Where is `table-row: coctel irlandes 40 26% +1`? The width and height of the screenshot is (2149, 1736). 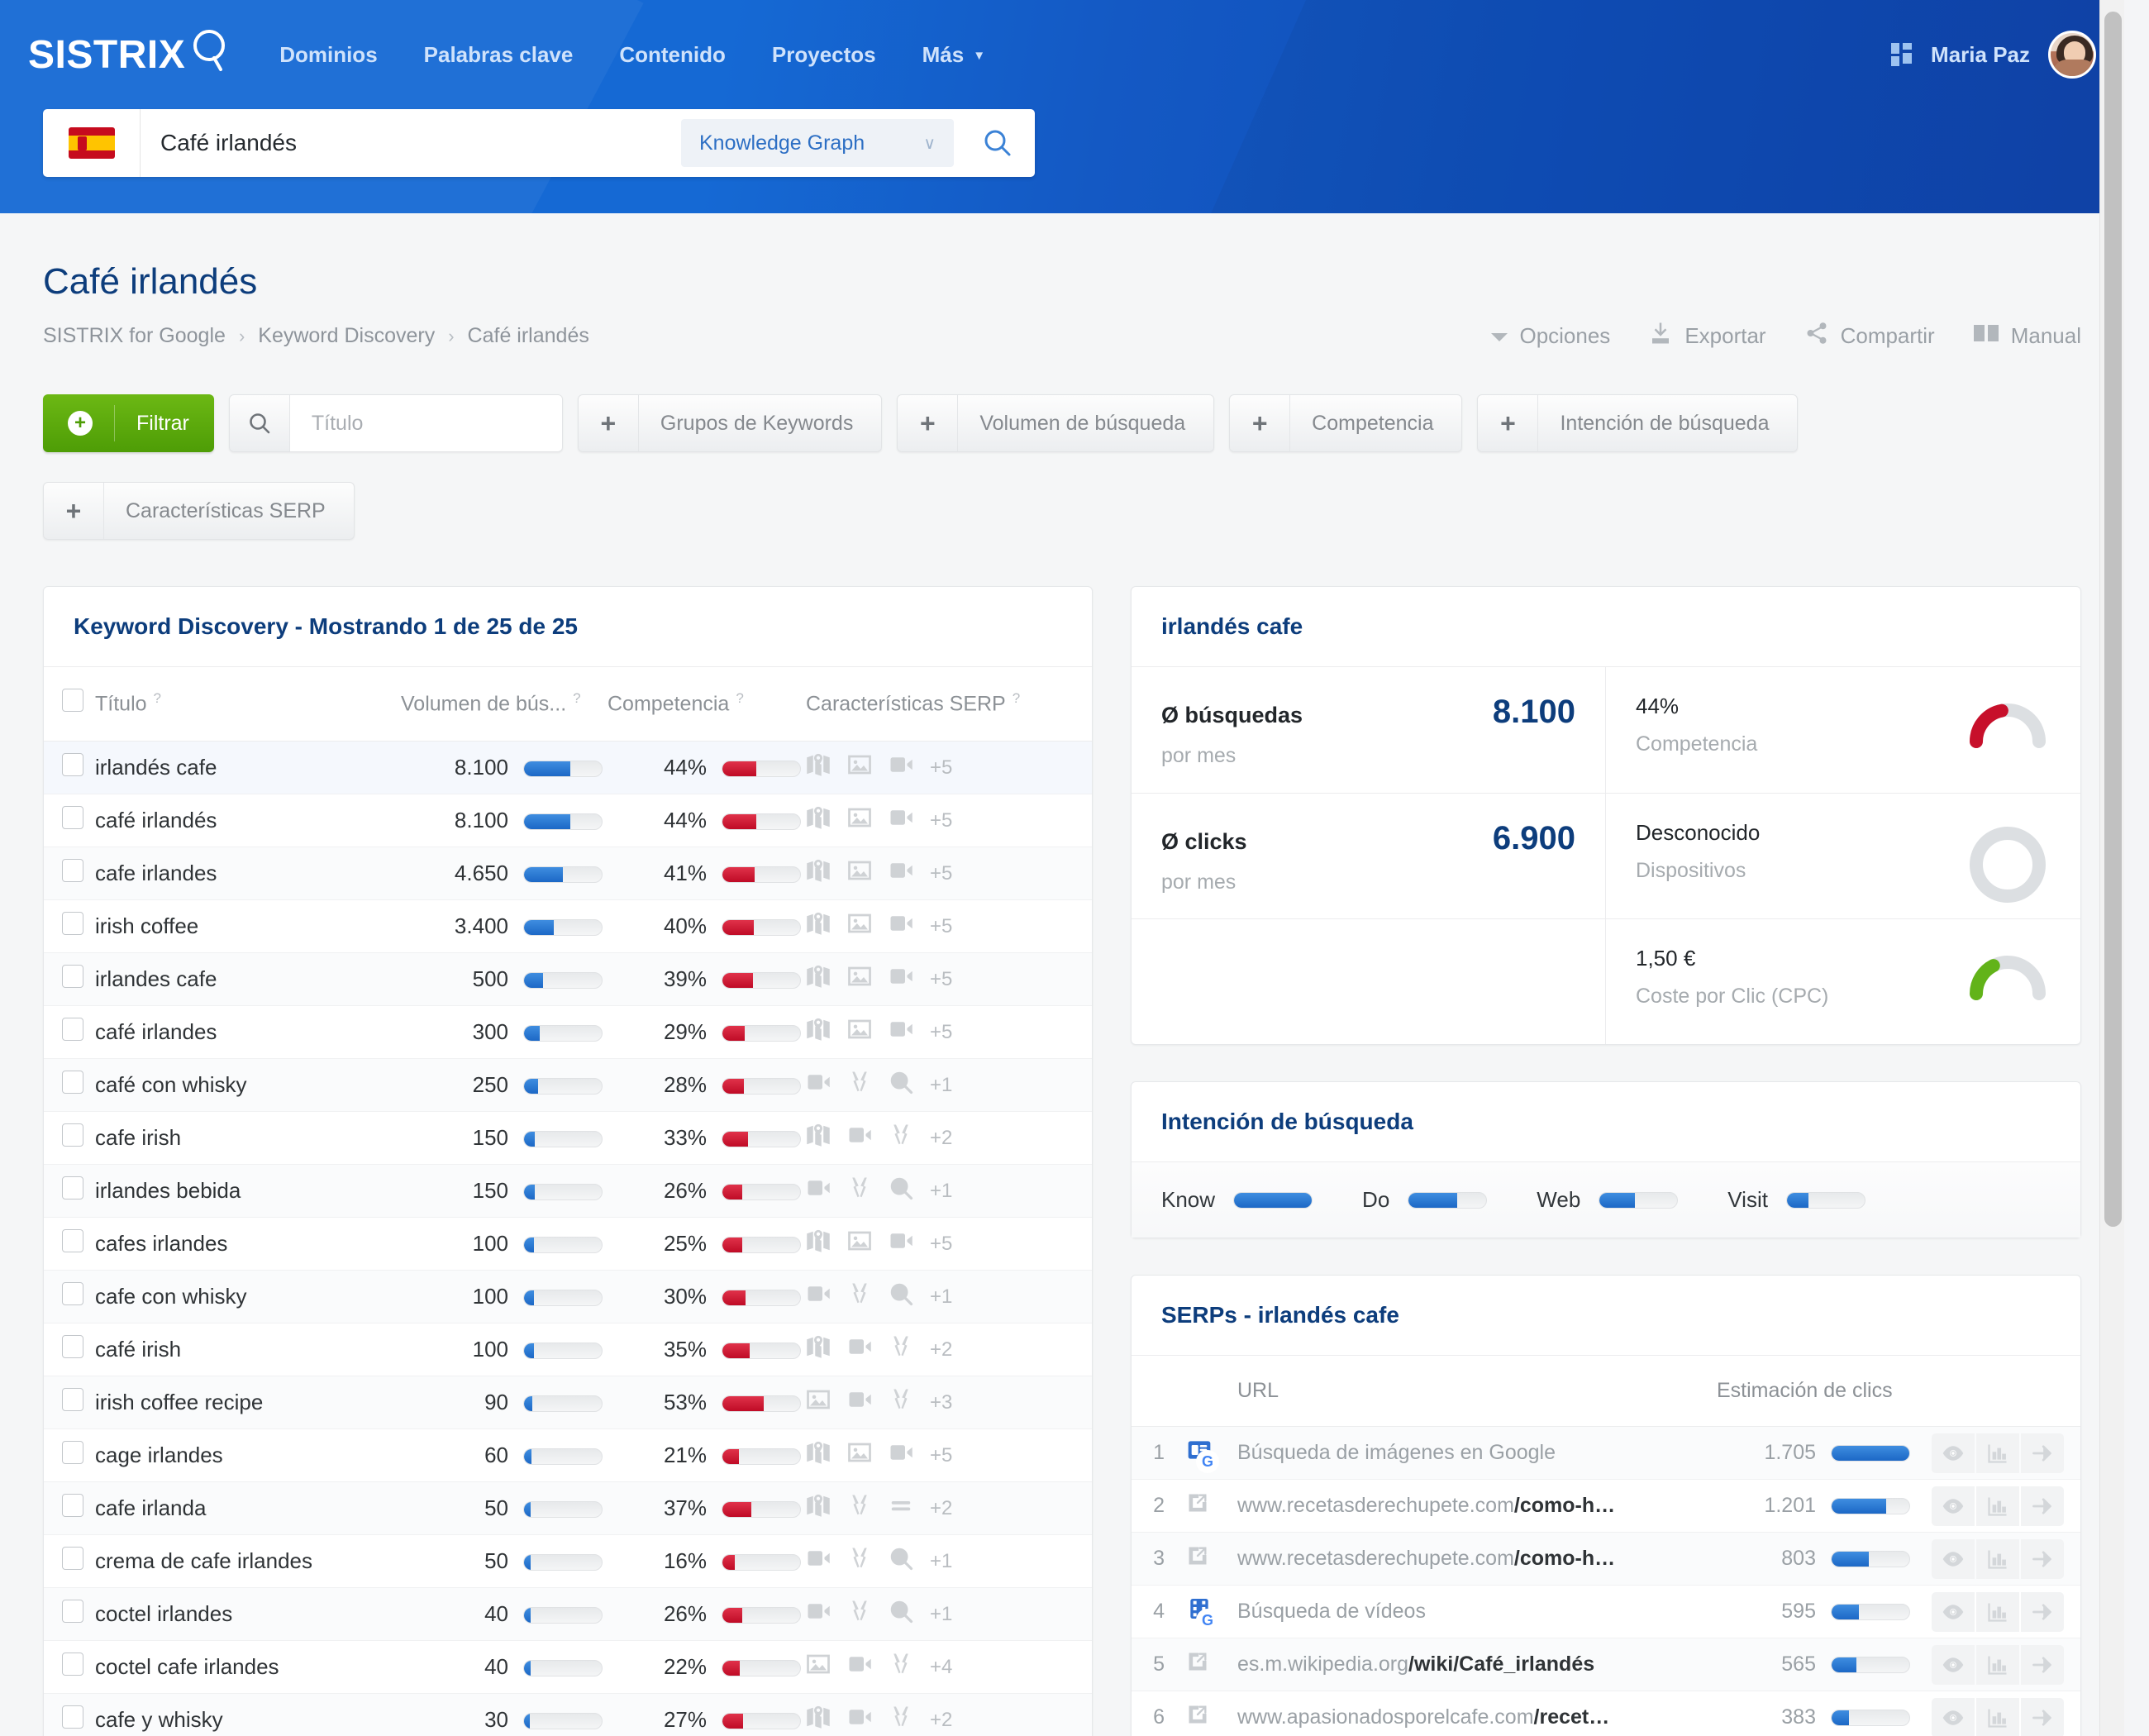 table-row: coctel irlandes 40 26% +1 is located at coordinates (568, 1614).